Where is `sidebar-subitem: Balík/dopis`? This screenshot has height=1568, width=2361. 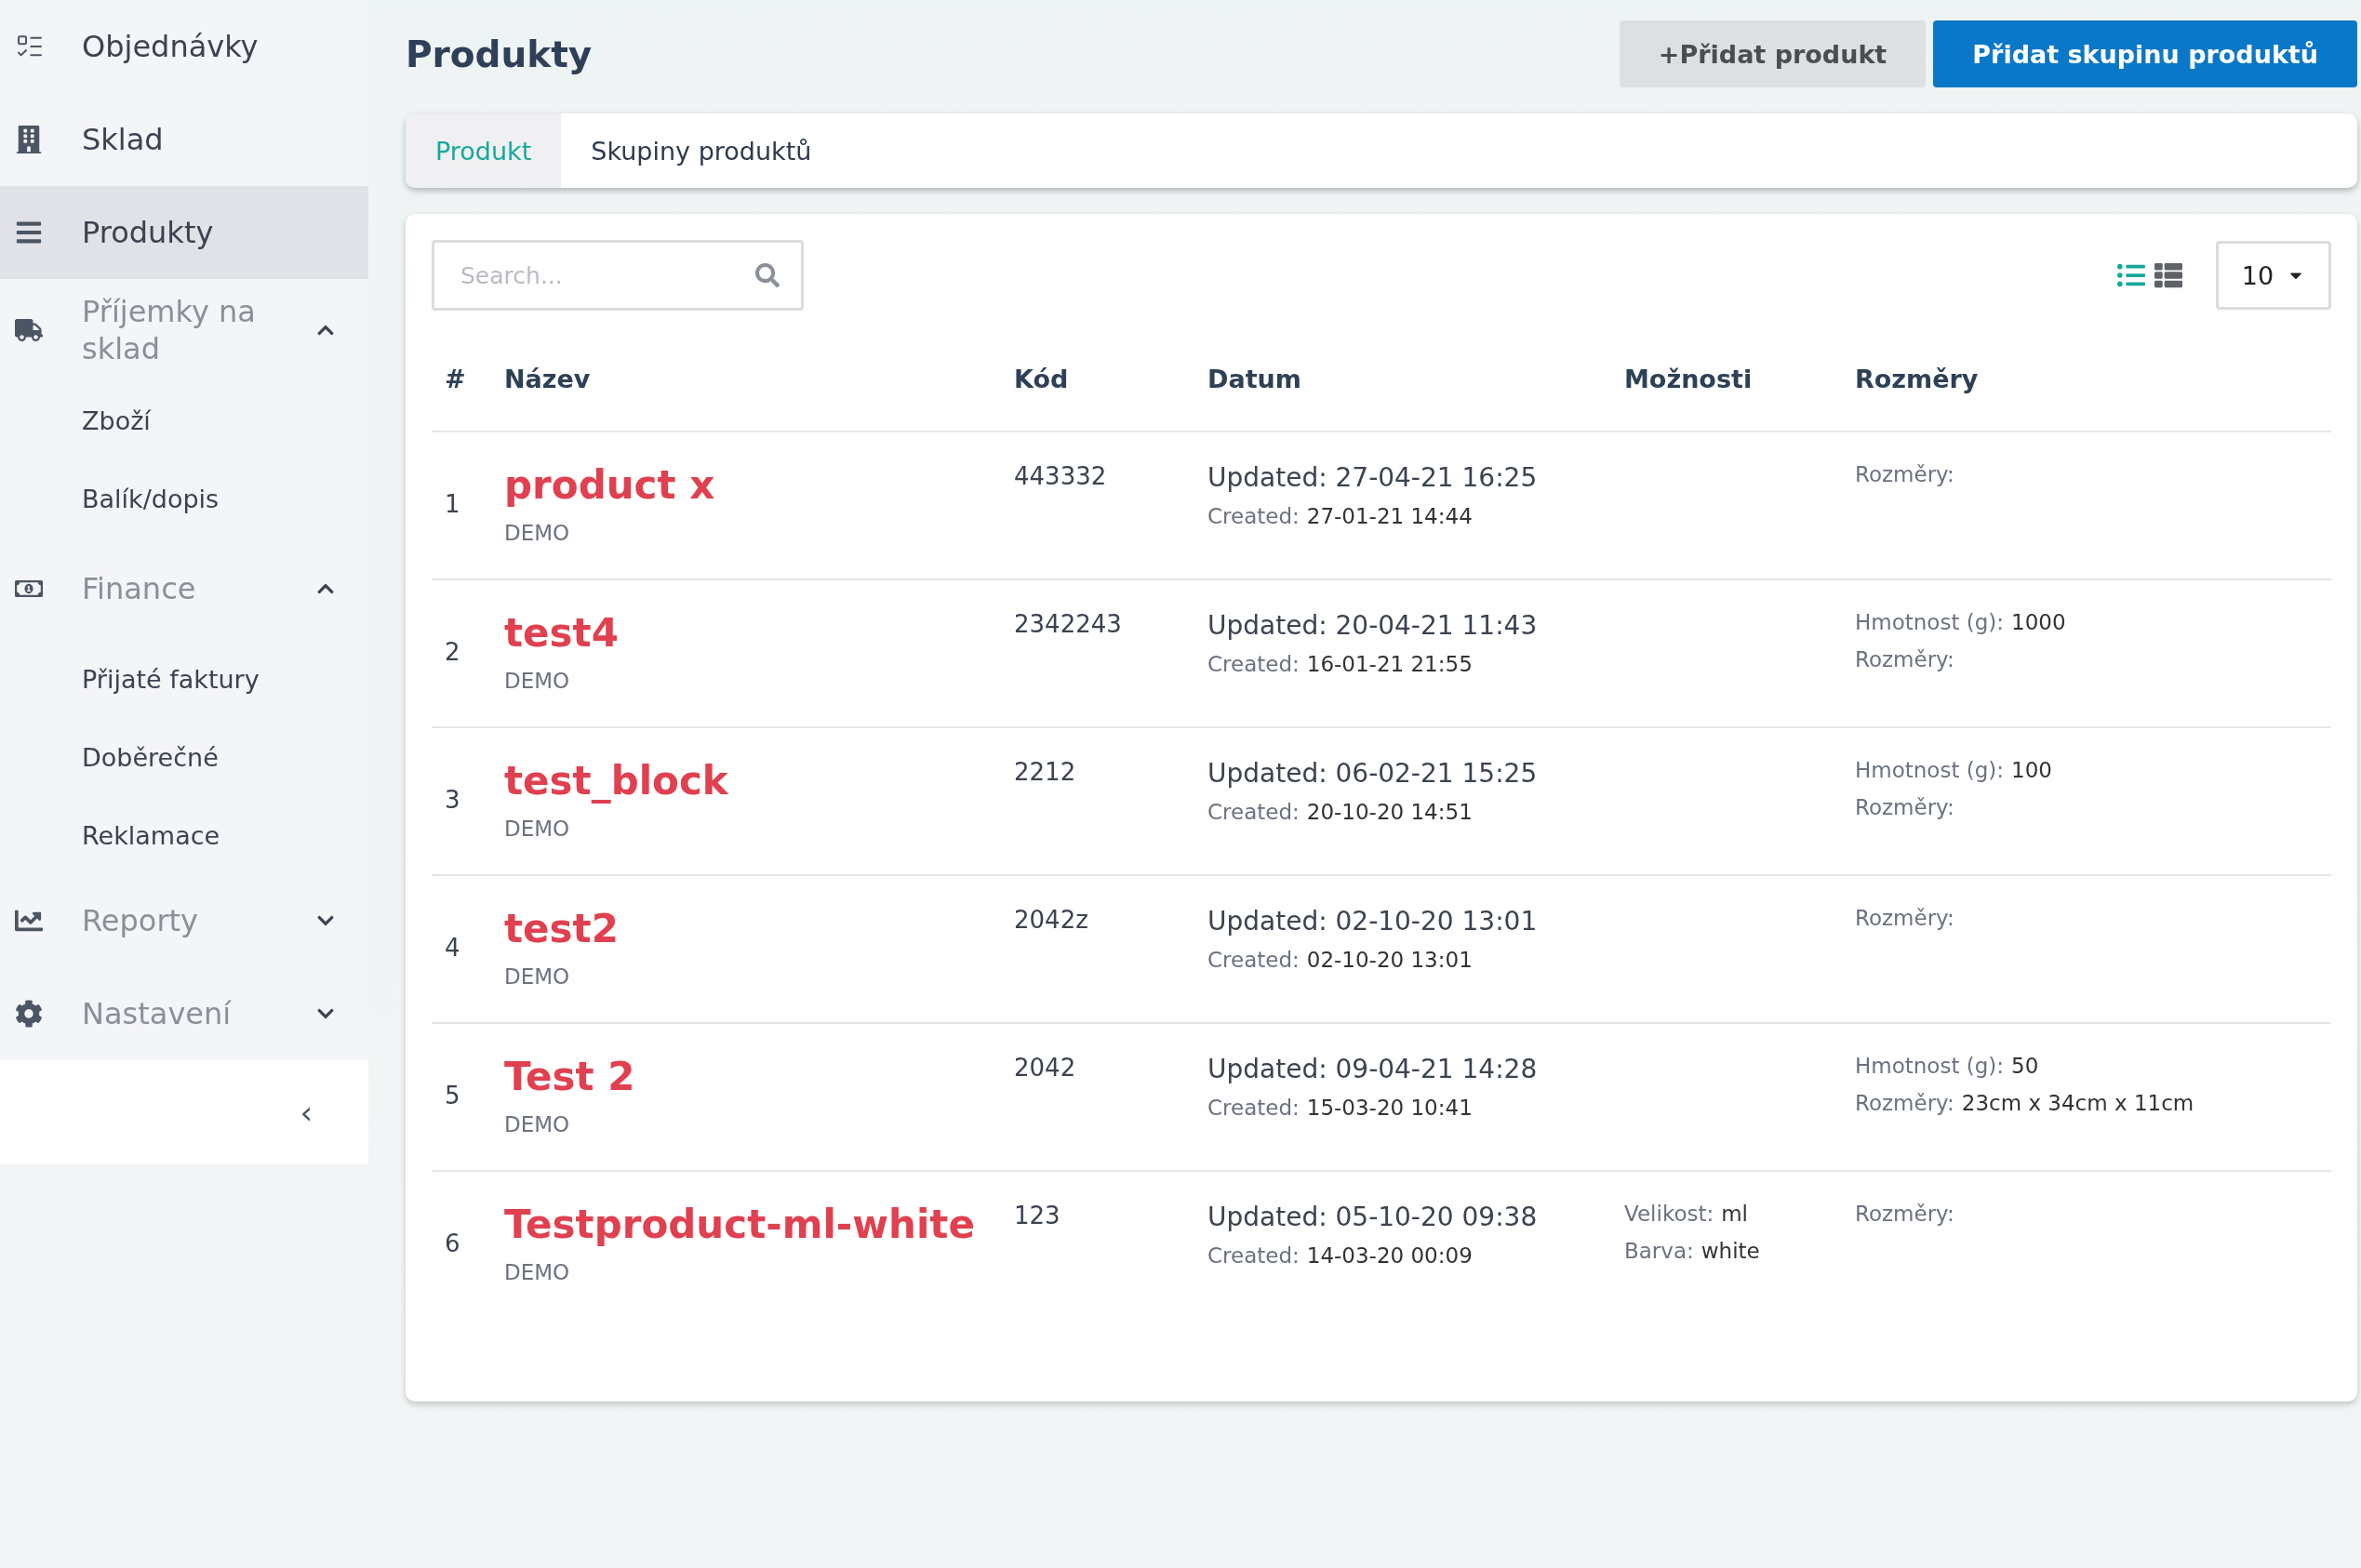
sidebar-subitem: Balík/dopis is located at coordinates (184, 499).